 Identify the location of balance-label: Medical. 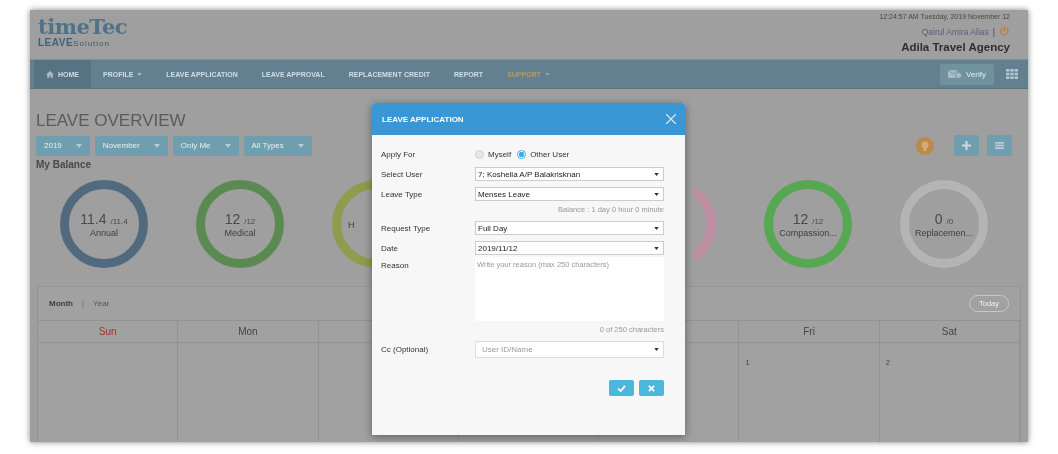
(240, 232).